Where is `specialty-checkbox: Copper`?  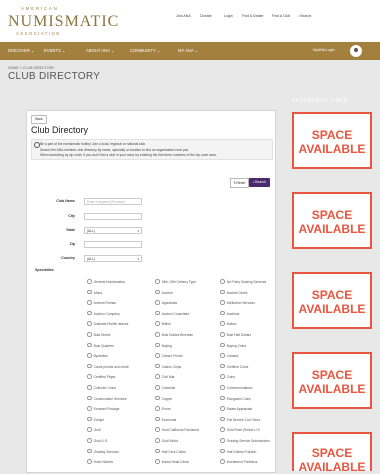 specialty-checkbox: Copper is located at coordinates (164, 398).